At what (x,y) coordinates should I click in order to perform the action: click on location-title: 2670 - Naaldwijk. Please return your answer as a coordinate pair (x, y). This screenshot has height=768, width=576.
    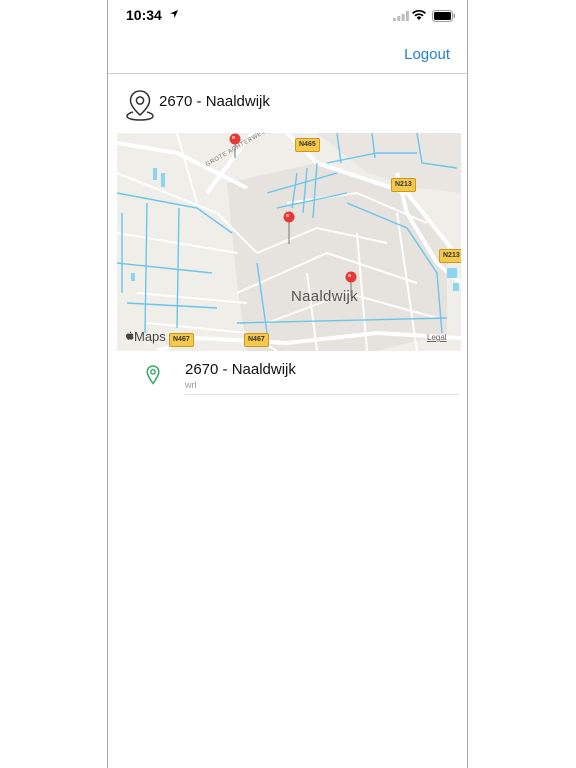
    Looking at the image, I should click on (214, 101).